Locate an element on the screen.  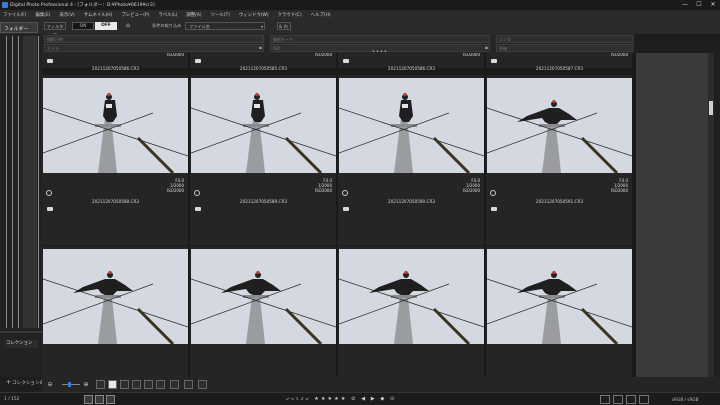
filter-field: カメラ ▪ is located at coordinates (154, 48).